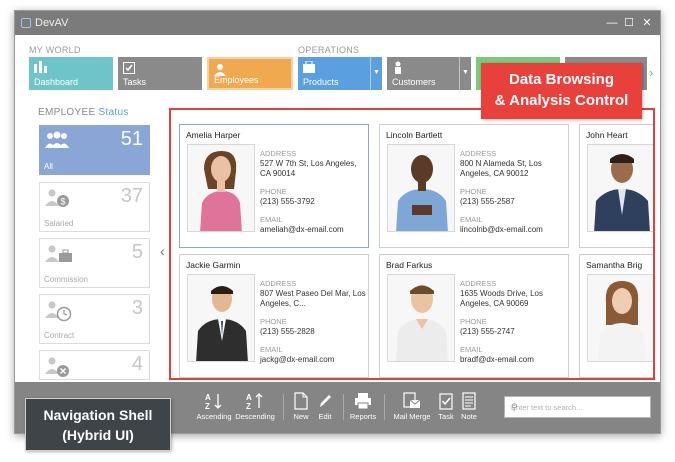  I want to click on group-label-my-world: MY WORLD, so click(55, 50).